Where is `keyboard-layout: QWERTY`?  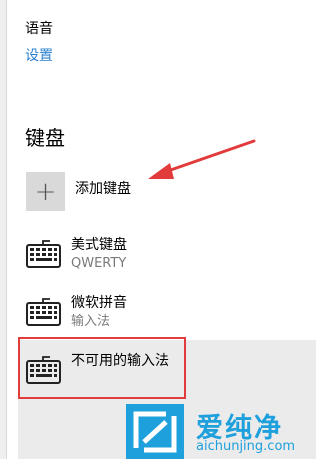 keyboard-layout: QWERTY is located at coordinates (99, 263).